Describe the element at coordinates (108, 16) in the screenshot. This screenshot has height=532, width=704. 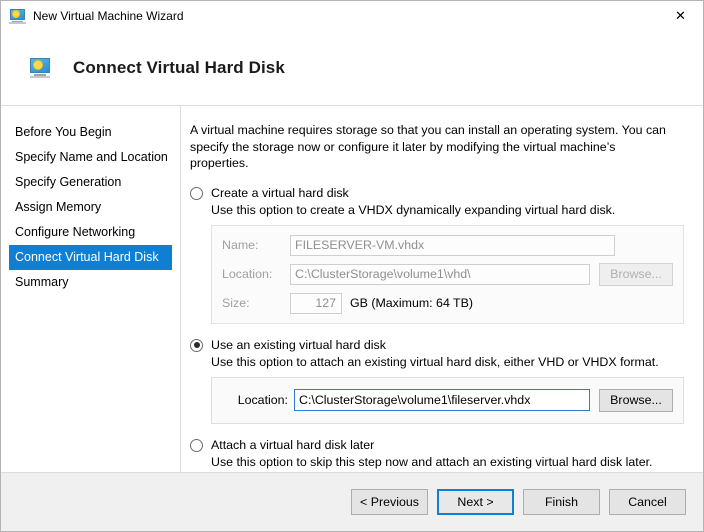
I see `window-title: New Virtual Machine Wizard` at that location.